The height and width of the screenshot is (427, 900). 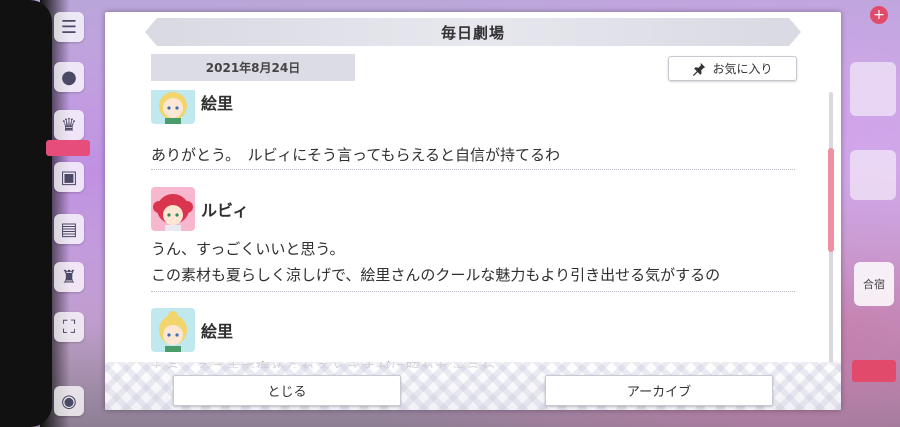 What do you see at coordinates (699, 69) in the screenshot?
I see `pin-icon` at bounding box center [699, 69].